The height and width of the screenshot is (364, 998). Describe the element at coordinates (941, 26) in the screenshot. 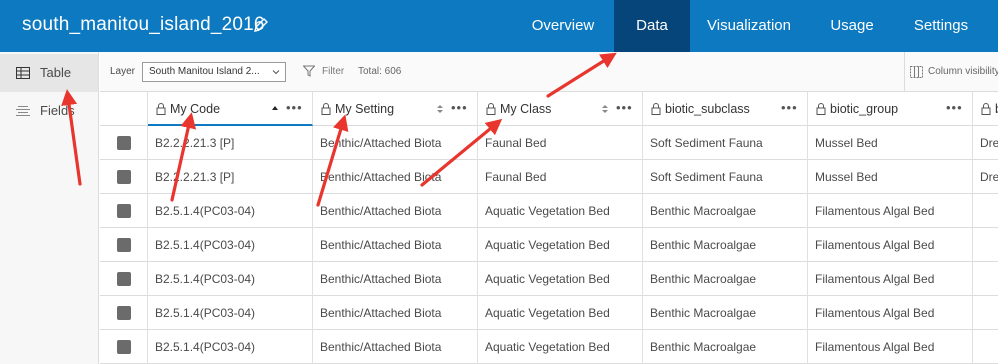

I see `tab-settings: Settings` at that location.